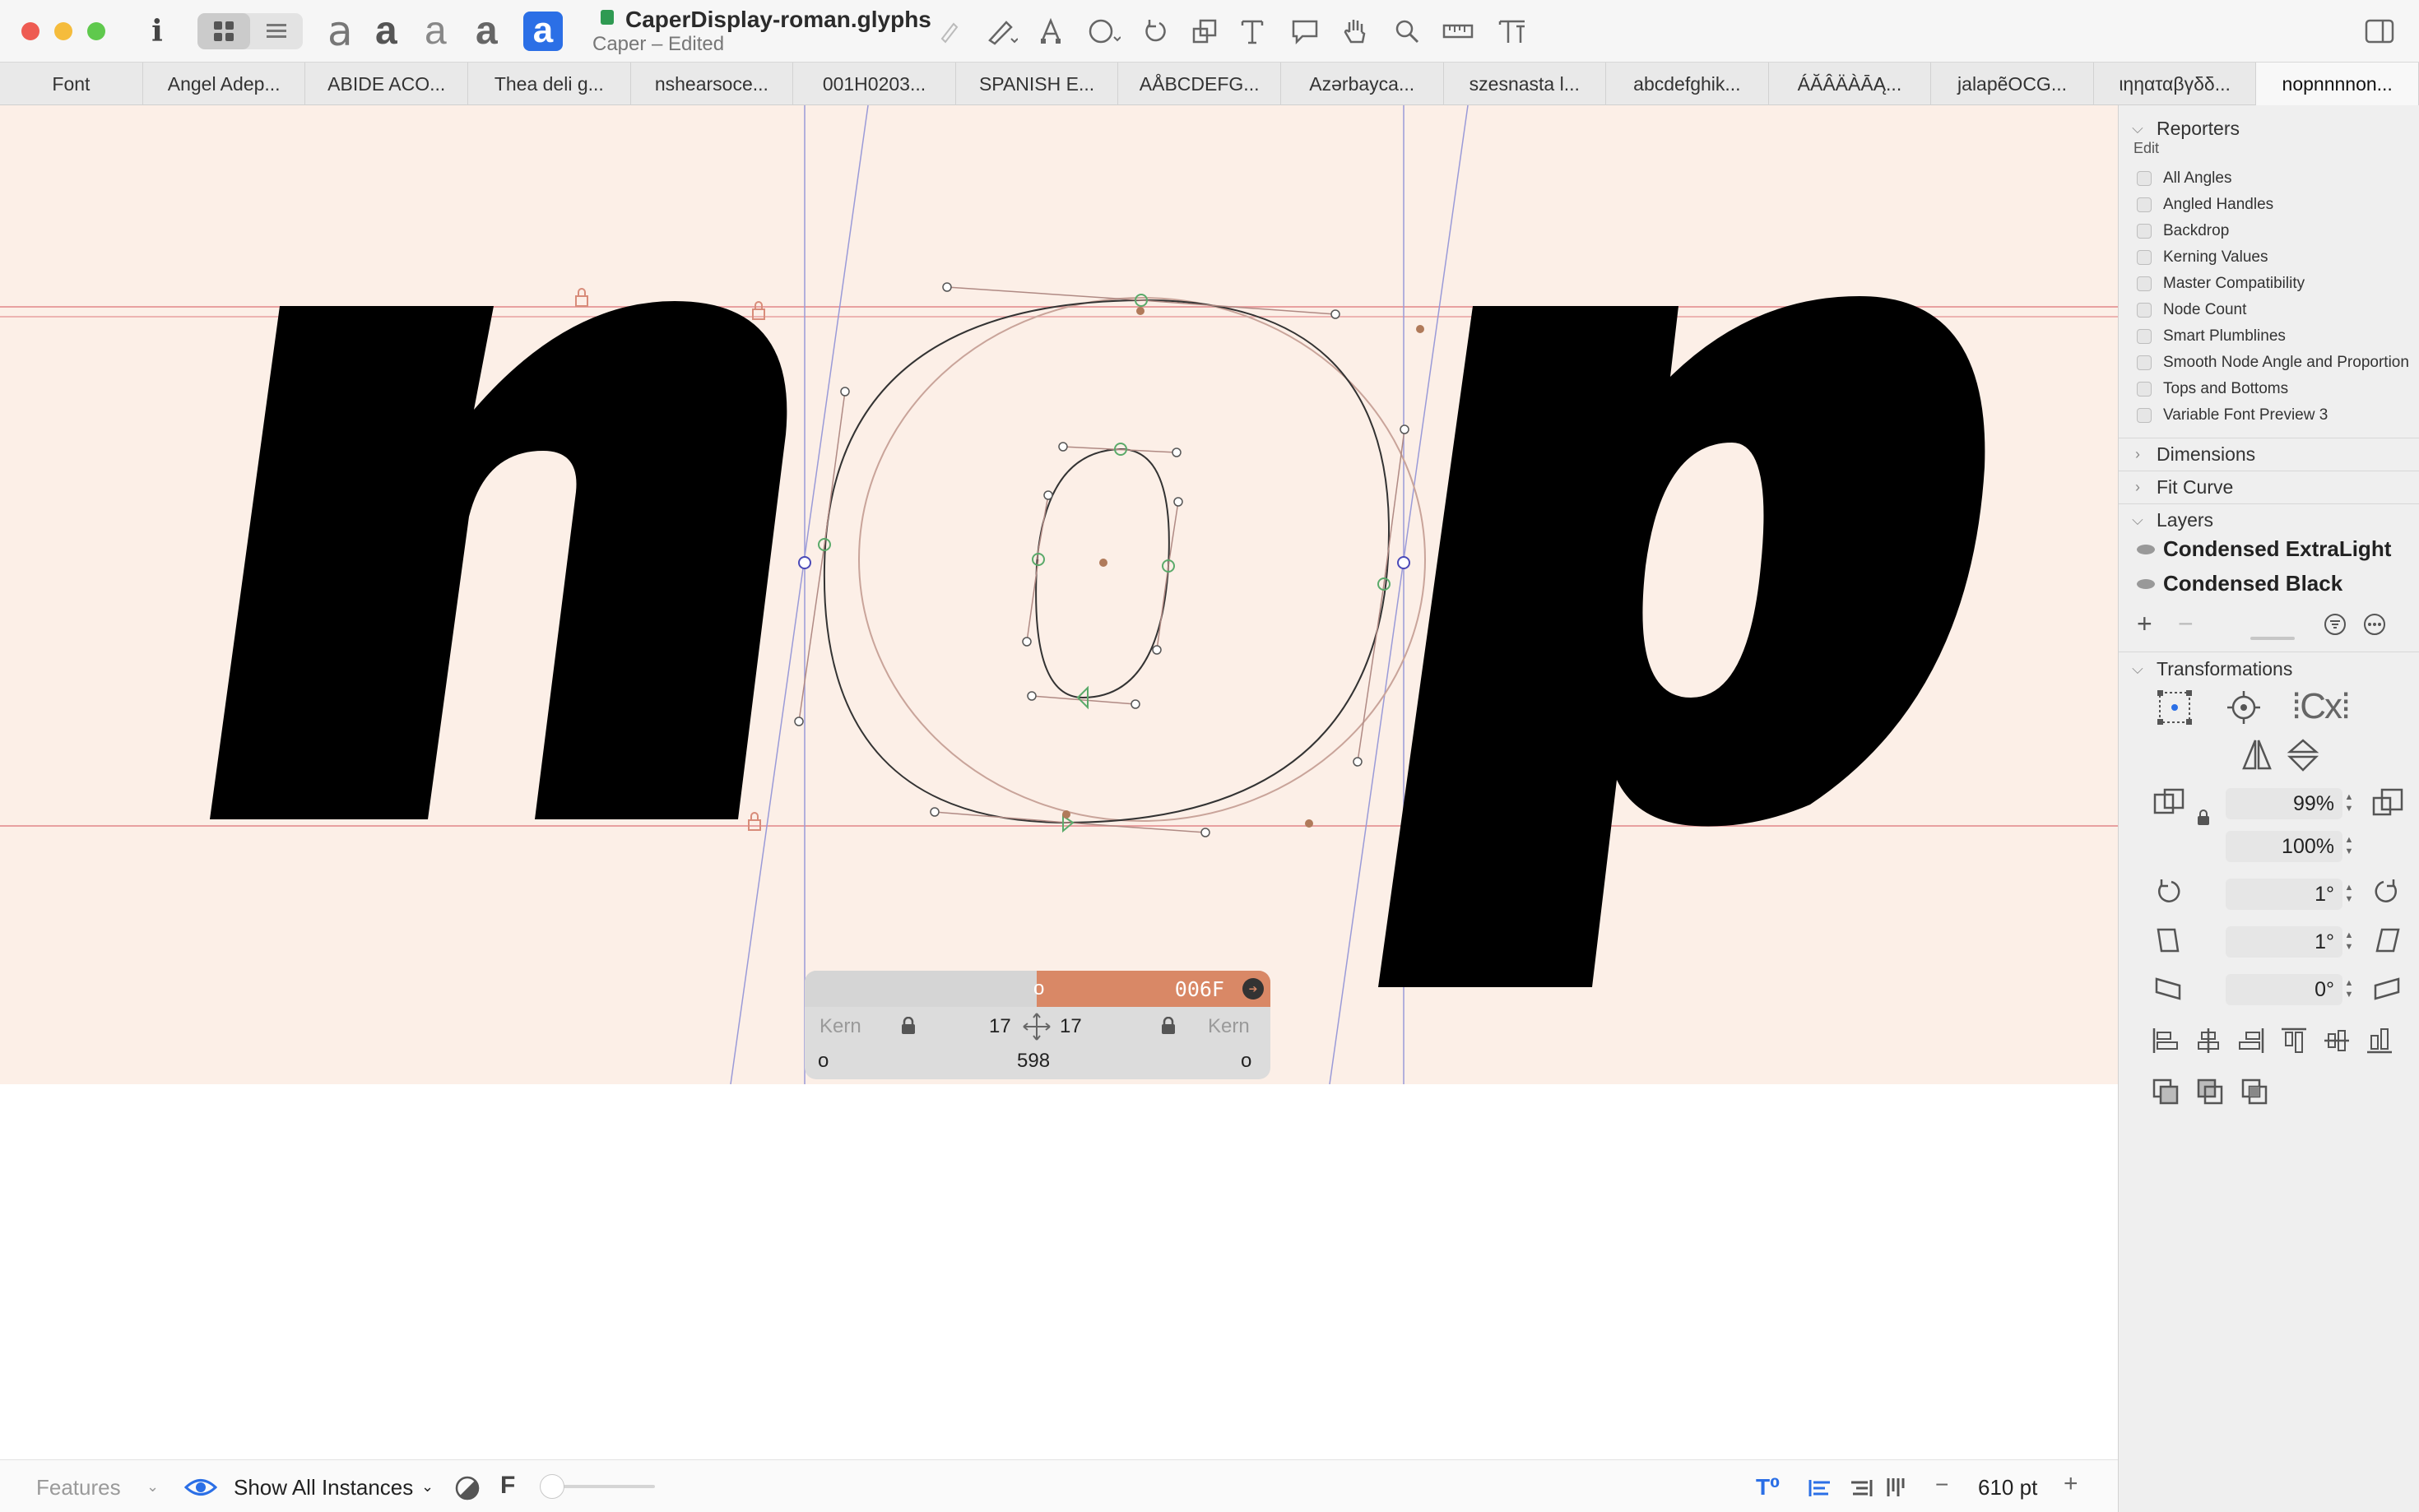 Image resolution: width=2419 pixels, height=1512 pixels. Describe the element at coordinates (1155, 31) in the screenshot. I see `rotate-icon` at that location.